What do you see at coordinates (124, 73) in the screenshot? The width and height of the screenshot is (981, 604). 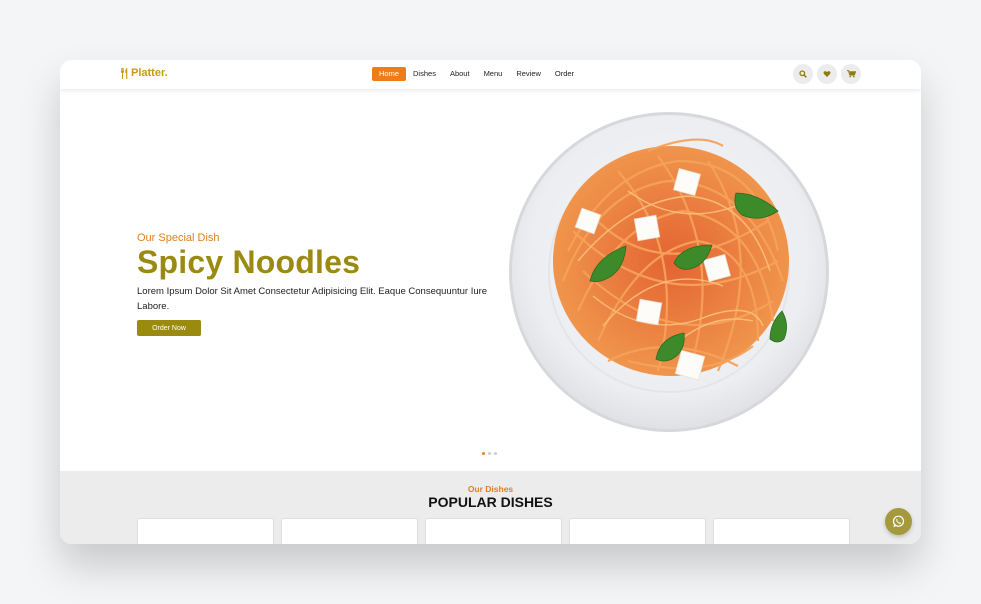 I see `utensils-icon` at bounding box center [124, 73].